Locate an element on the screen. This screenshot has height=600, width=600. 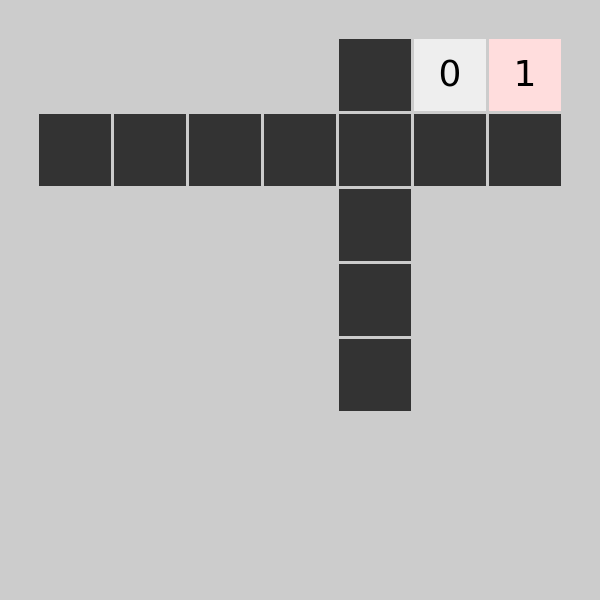
number-cell: 0 is located at coordinates (450, 75).